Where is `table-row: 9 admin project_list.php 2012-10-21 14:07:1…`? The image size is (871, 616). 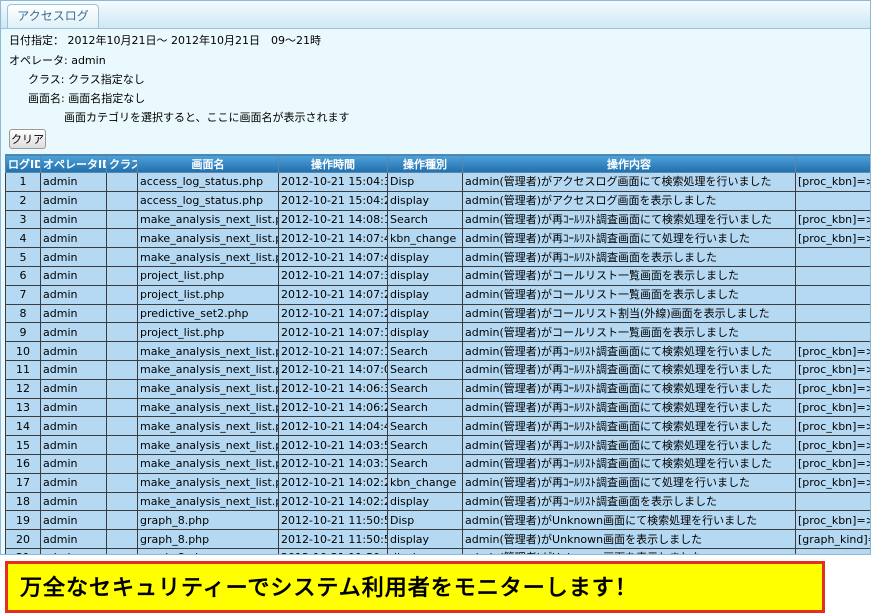 table-row: 9 admin project_list.php 2012-10-21 14:07:1… is located at coordinates (437, 332).